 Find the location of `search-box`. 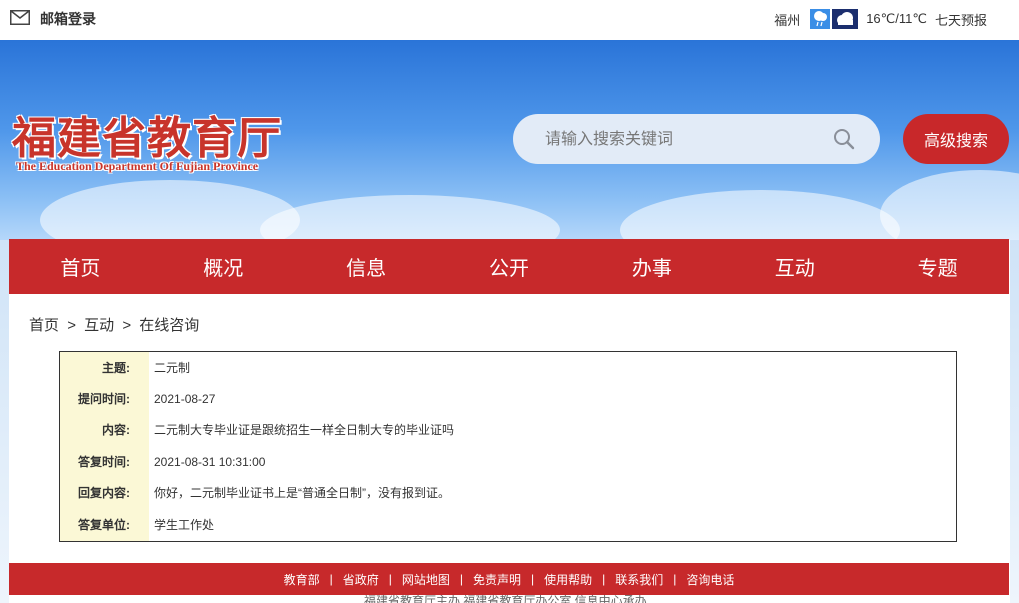

search-box is located at coordinates (696, 139).